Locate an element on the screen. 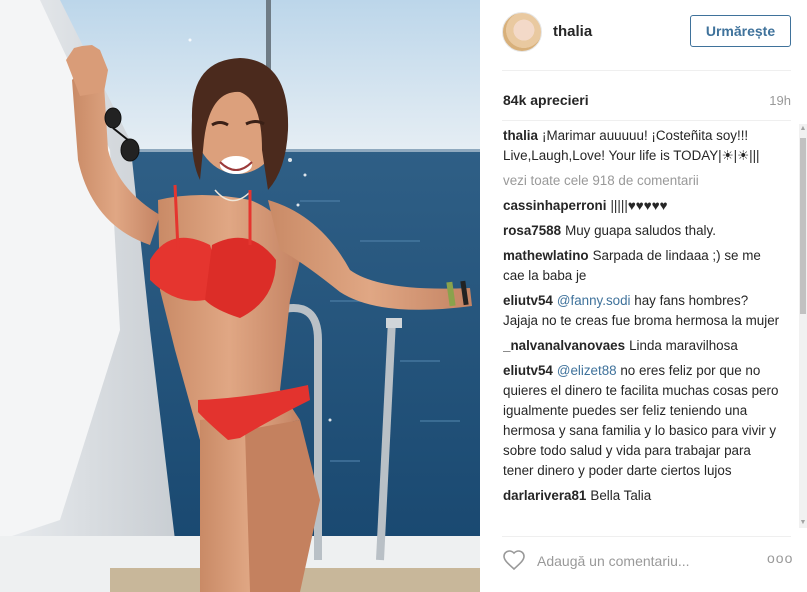 Image resolution: width=807 pixels, height=592 pixels. list-item: _nalvanalvanovaes Linda maravilhosa is located at coordinates (644, 346).